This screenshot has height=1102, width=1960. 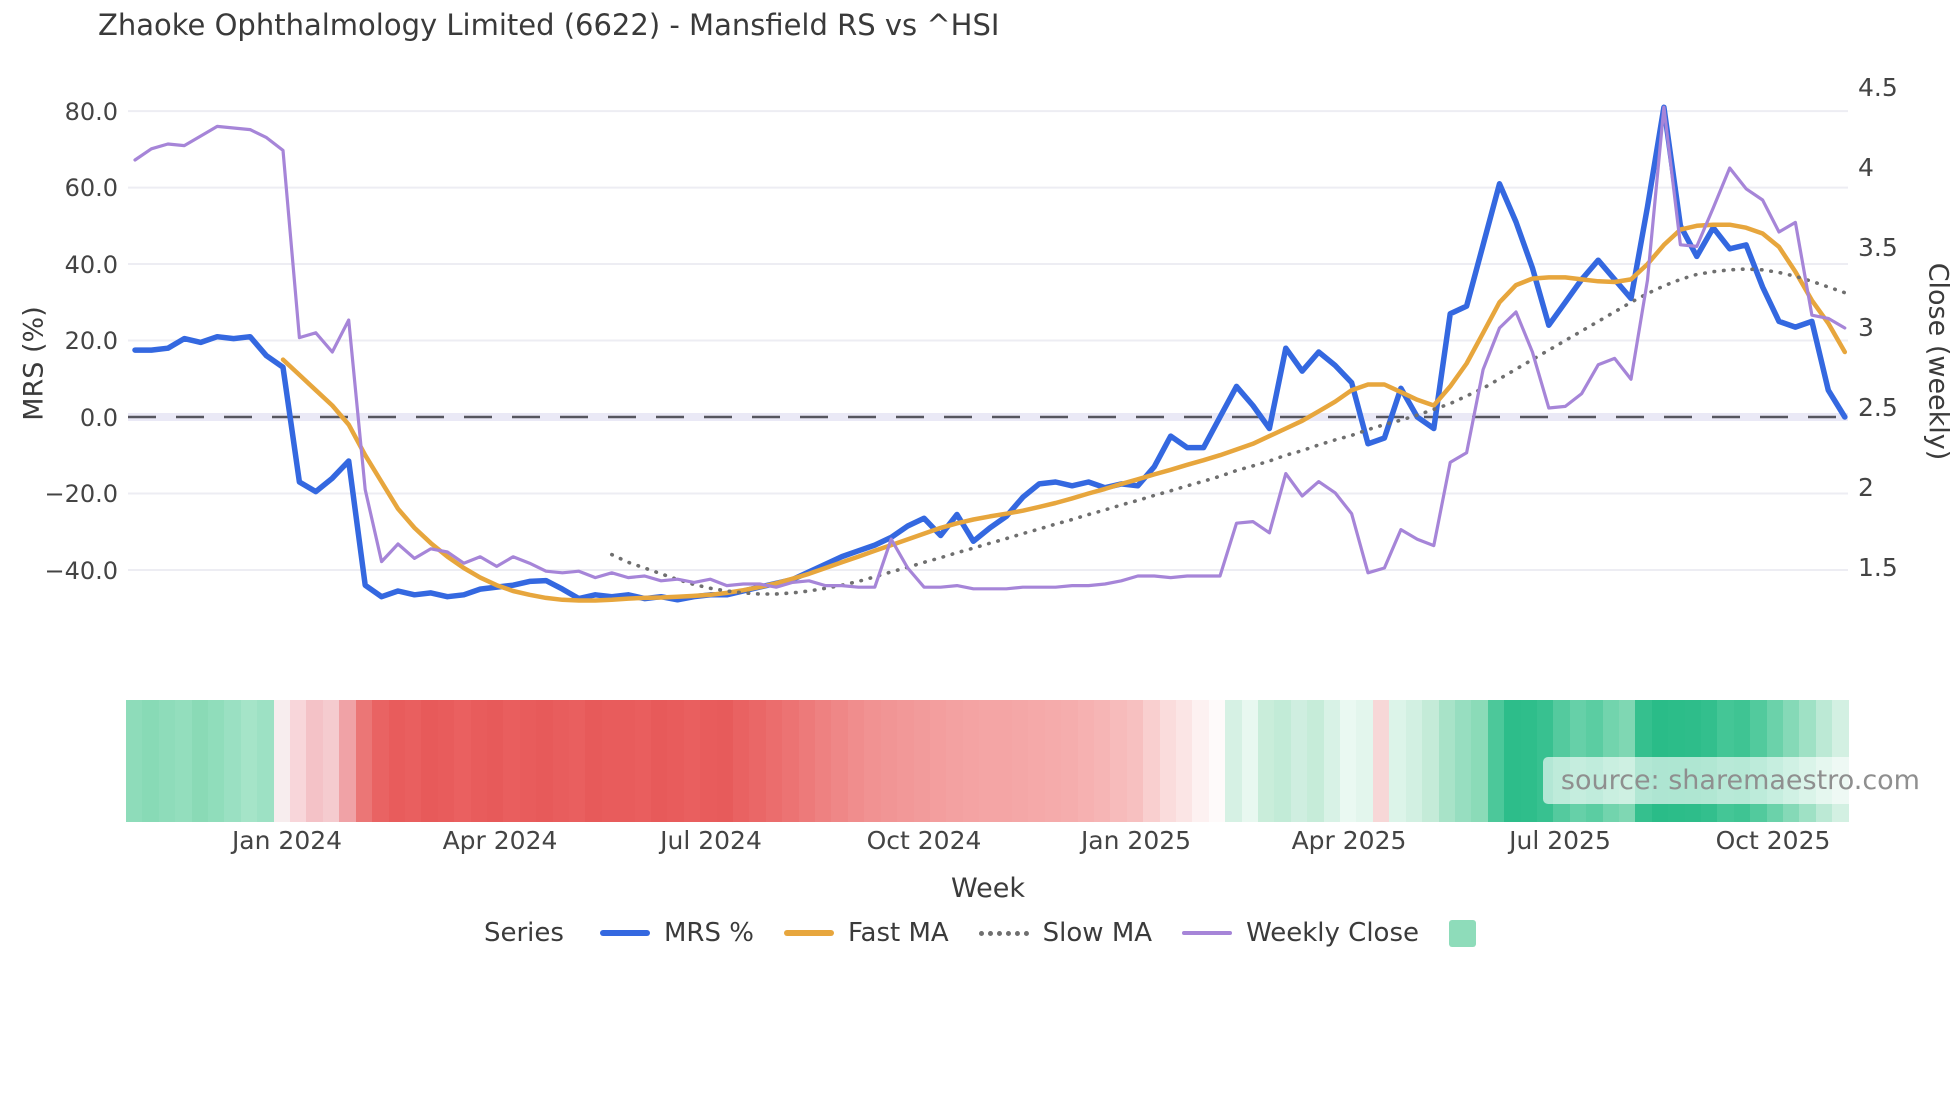 I want to click on xtick-jul-2024: Jul 2024, so click(x=711, y=840).